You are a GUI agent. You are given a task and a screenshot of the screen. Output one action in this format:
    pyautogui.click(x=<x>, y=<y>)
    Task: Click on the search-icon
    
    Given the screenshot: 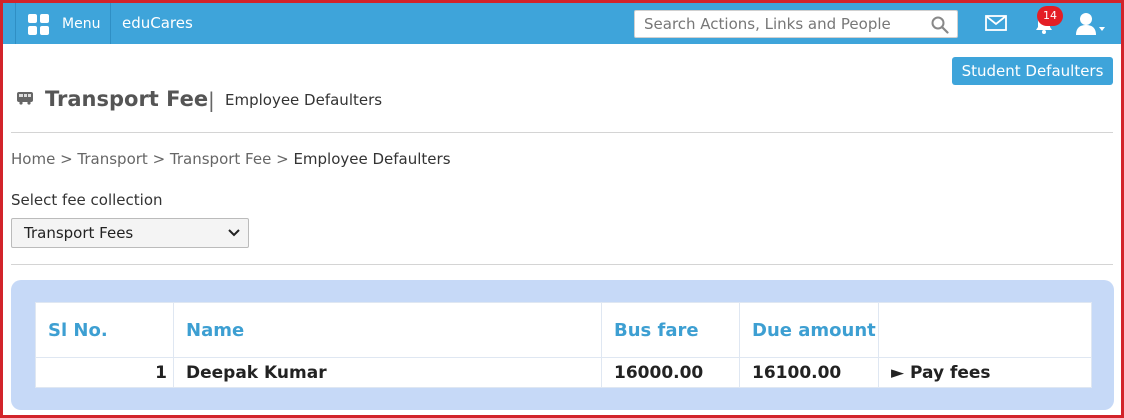 What is the action you would take?
    pyautogui.click(x=940, y=25)
    